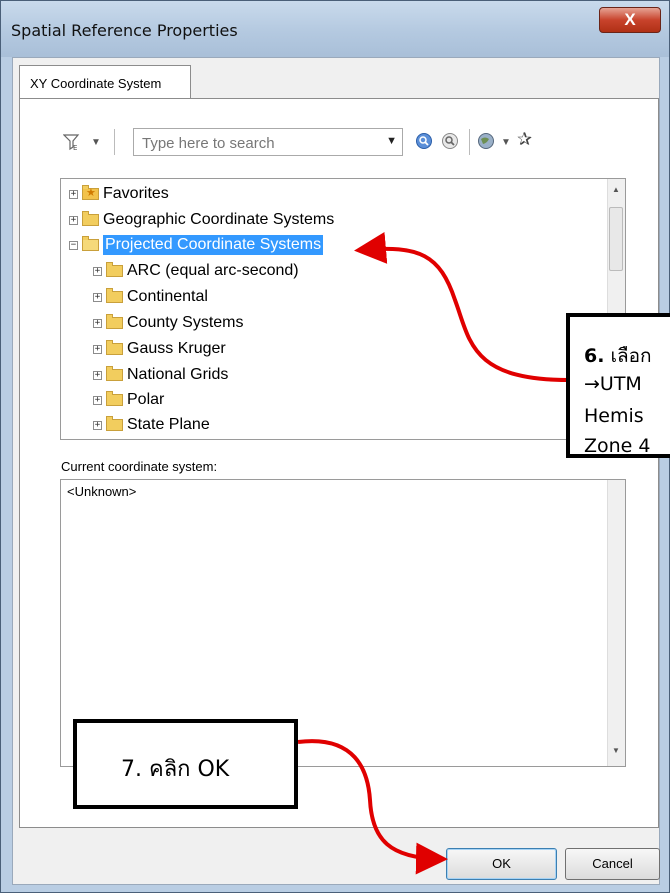 Image resolution: width=670 pixels, height=893 pixels. I want to click on clear-search-icon, so click(450, 143).